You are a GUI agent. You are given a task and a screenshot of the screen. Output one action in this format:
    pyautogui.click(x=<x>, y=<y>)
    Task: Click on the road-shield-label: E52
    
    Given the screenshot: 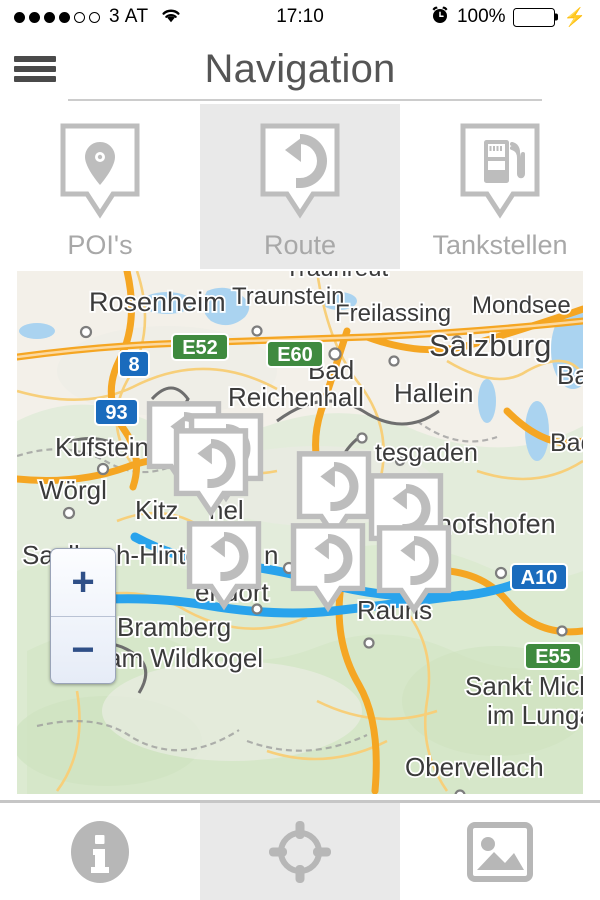 What is the action you would take?
    pyautogui.click(x=200, y=348)
    